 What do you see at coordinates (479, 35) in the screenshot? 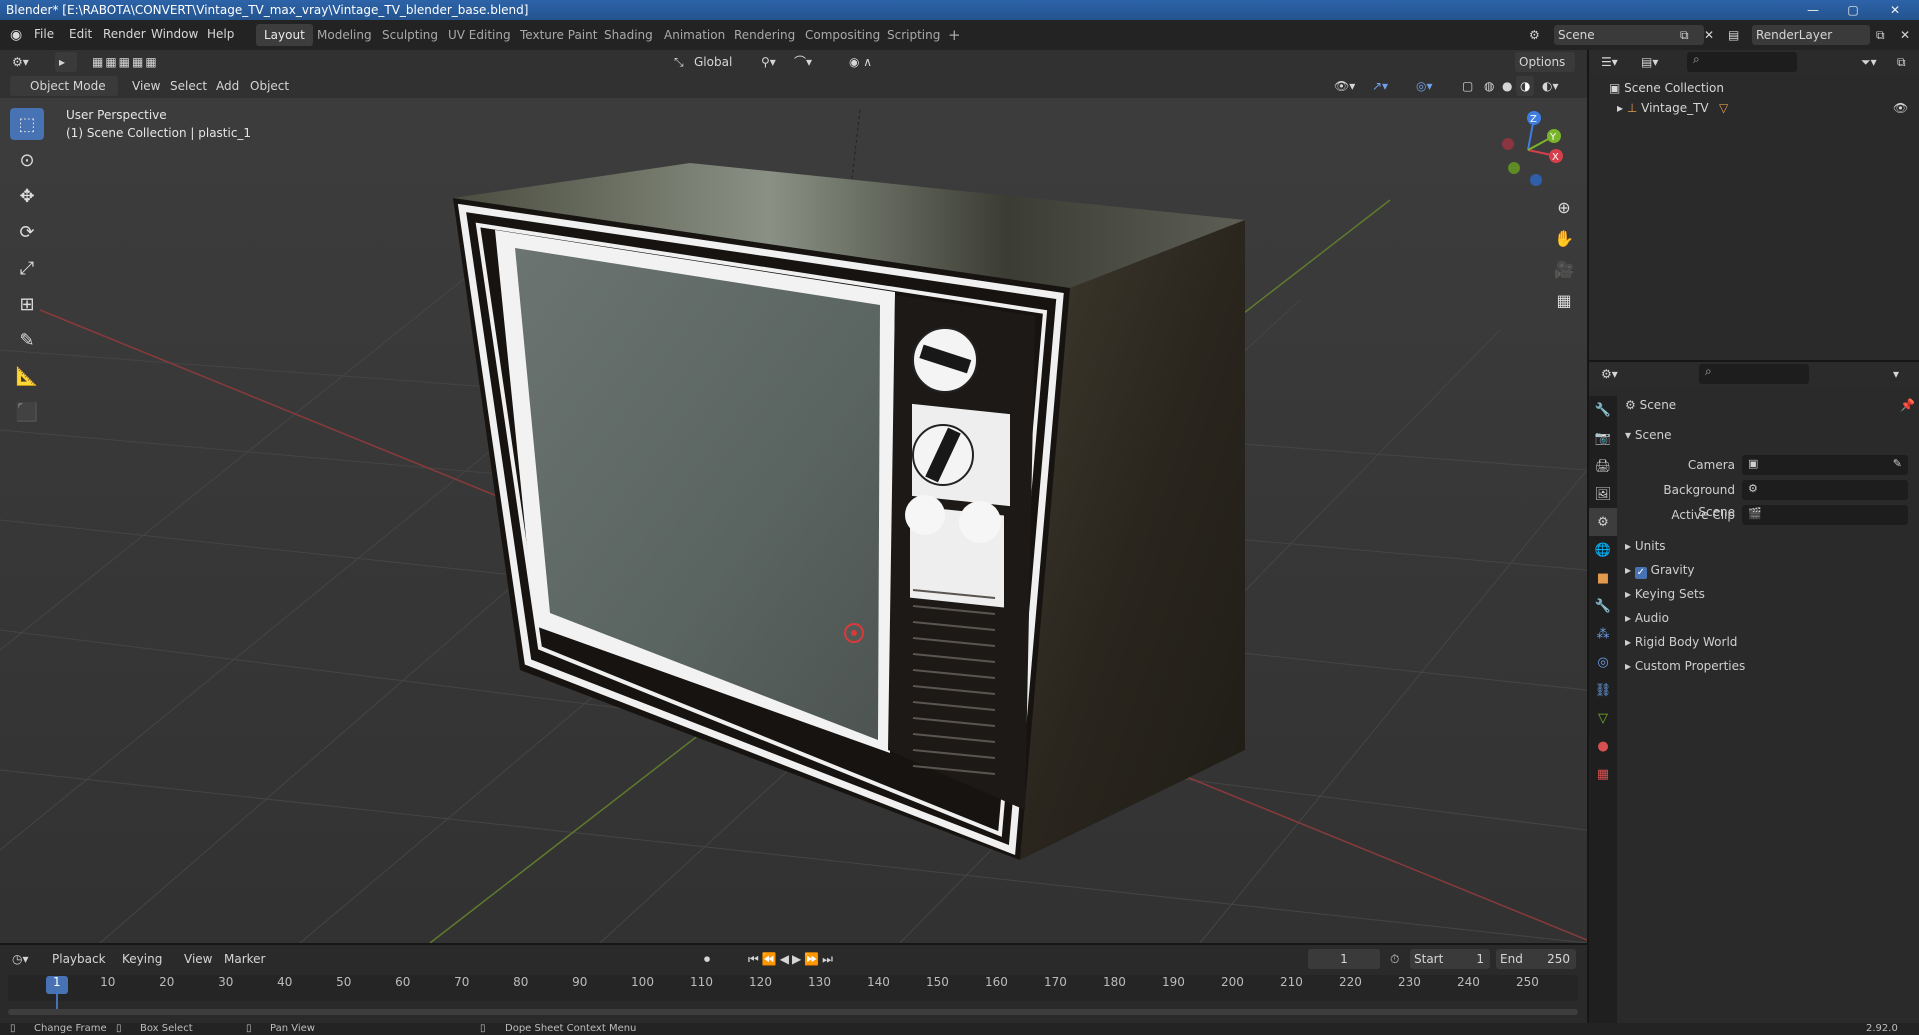
I see `tab-uv-editing: UV Editing` at bounding box center [479, 35].